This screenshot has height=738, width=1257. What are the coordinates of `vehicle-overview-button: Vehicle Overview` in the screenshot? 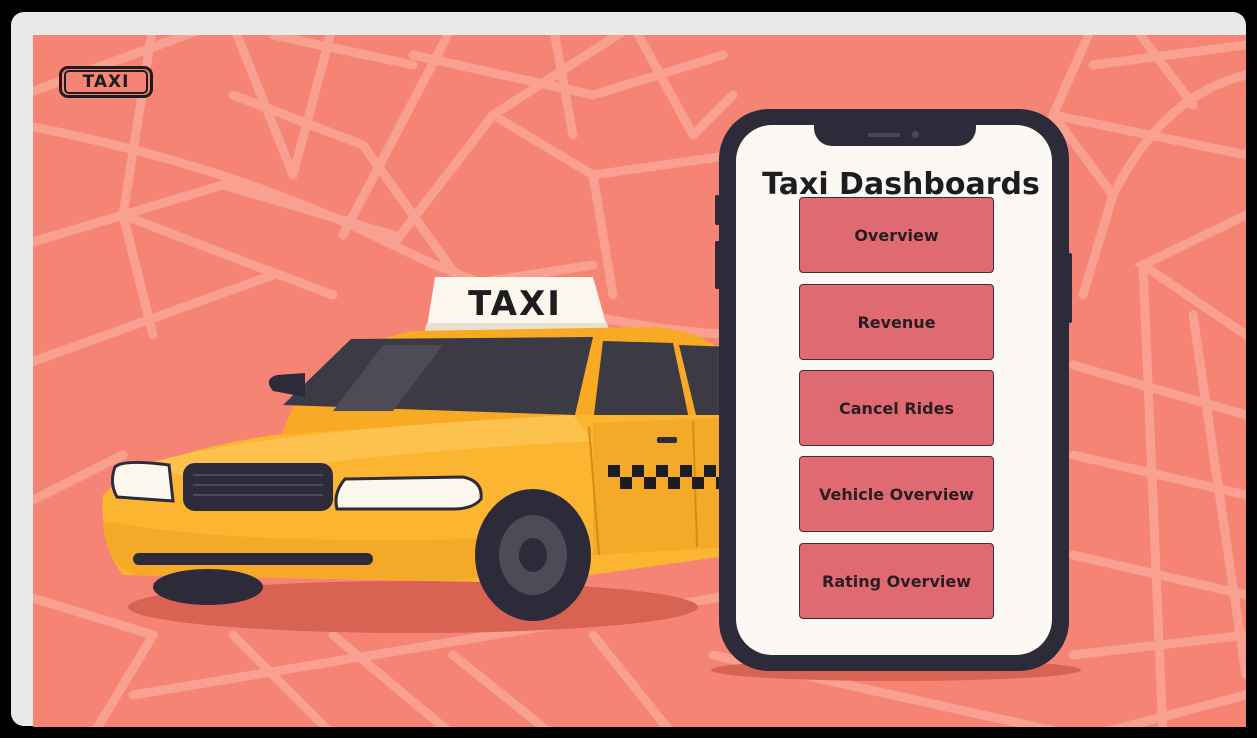 It's located at (896, 494).